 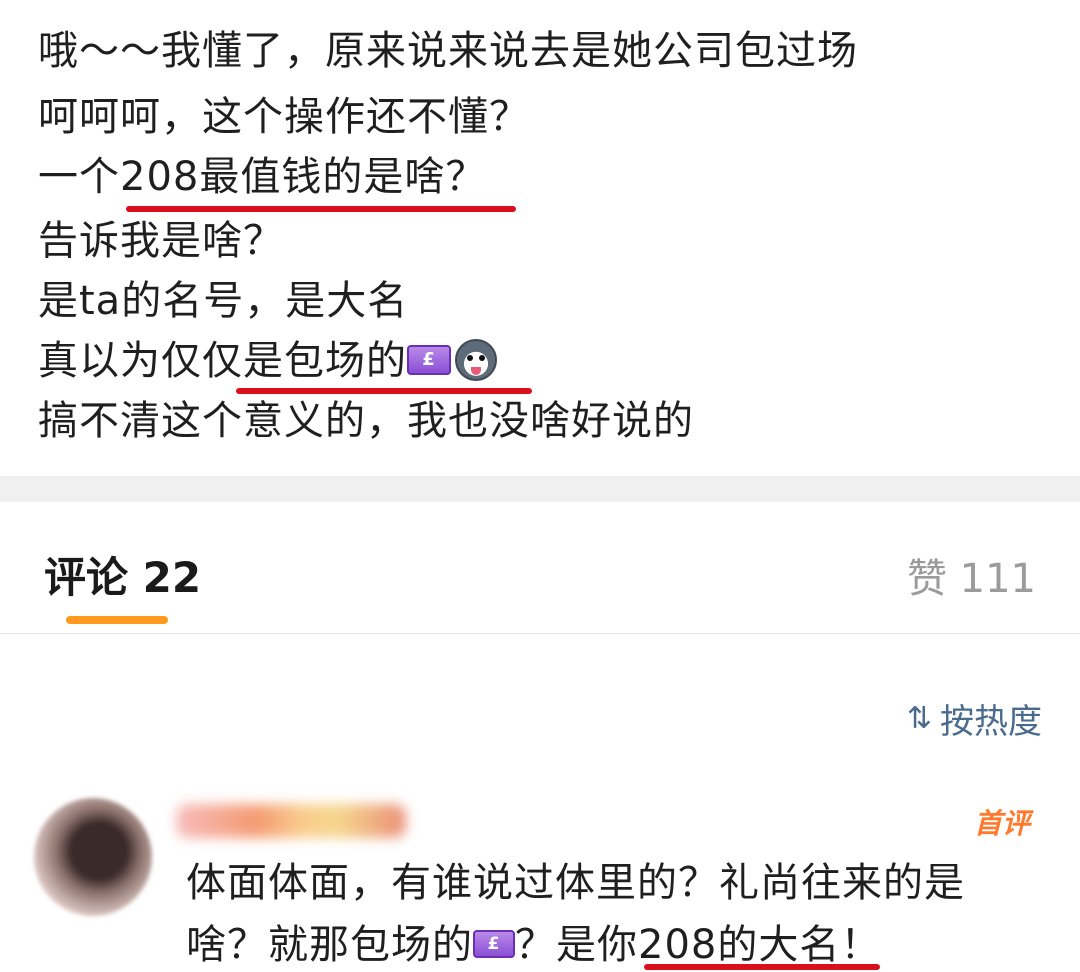 I want to click on comment-line-1: 体面体面，有谁说过体里的？礼尚往来的是, so click(x=575, y=883).